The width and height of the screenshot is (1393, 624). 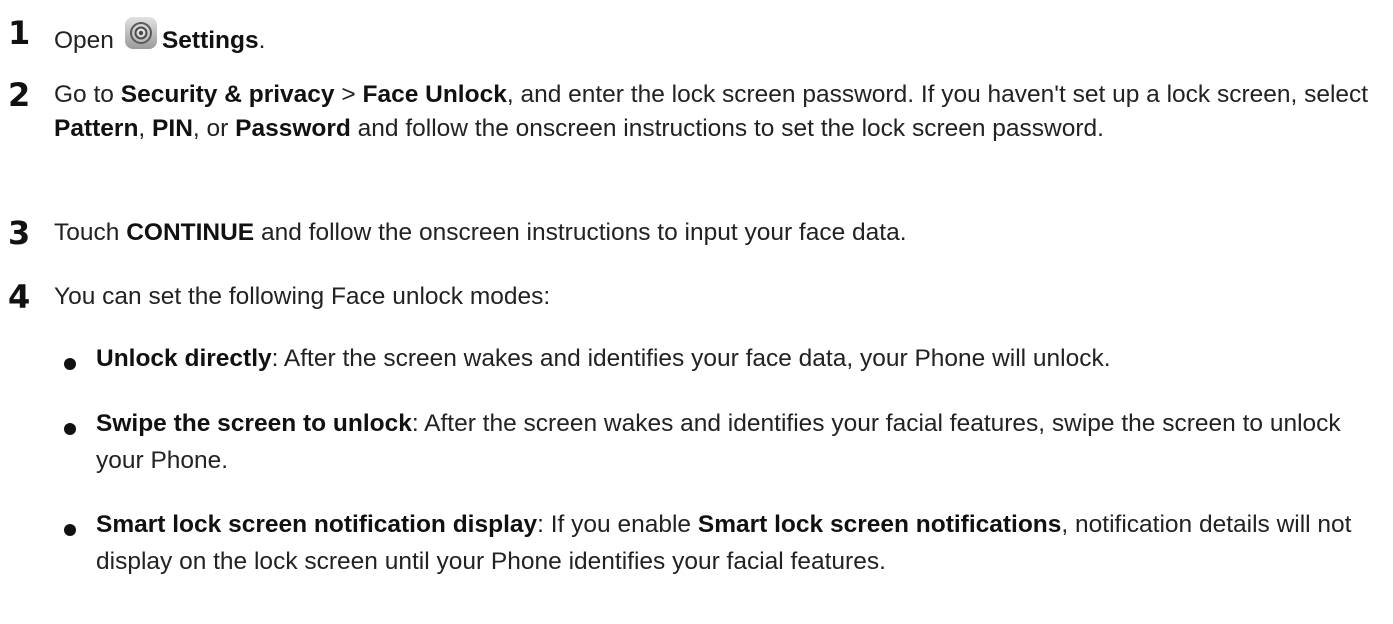 I want to click on settings-label: Settings, so click(x=210, y=40).